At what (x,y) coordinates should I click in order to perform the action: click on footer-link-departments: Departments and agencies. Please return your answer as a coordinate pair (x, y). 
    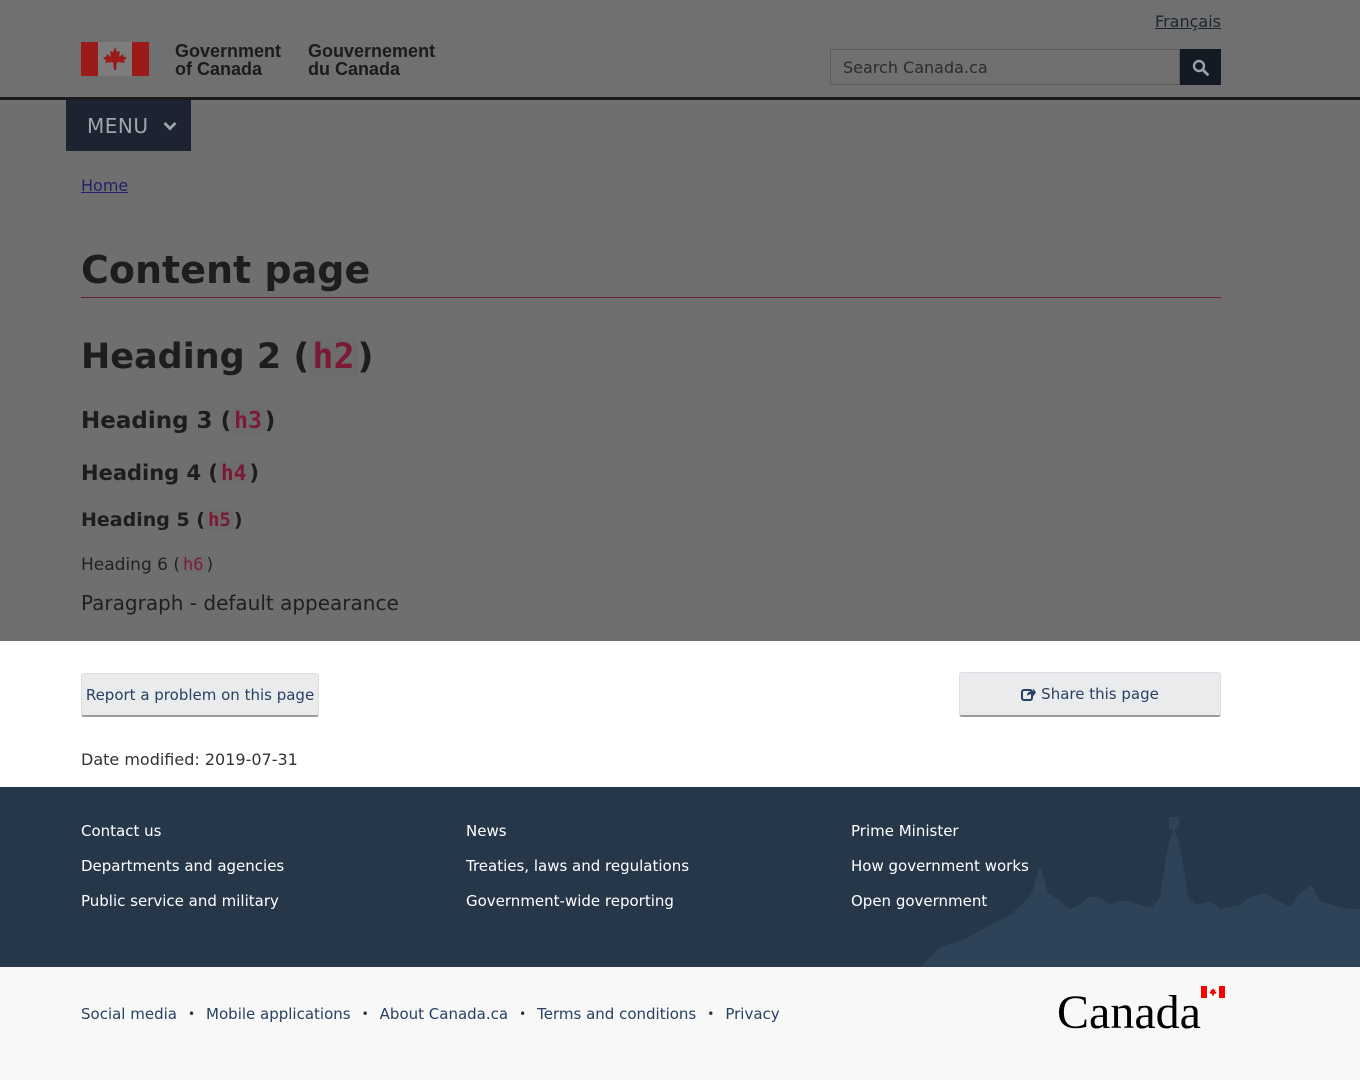
    Looking at the image, I should click on (182, 866).